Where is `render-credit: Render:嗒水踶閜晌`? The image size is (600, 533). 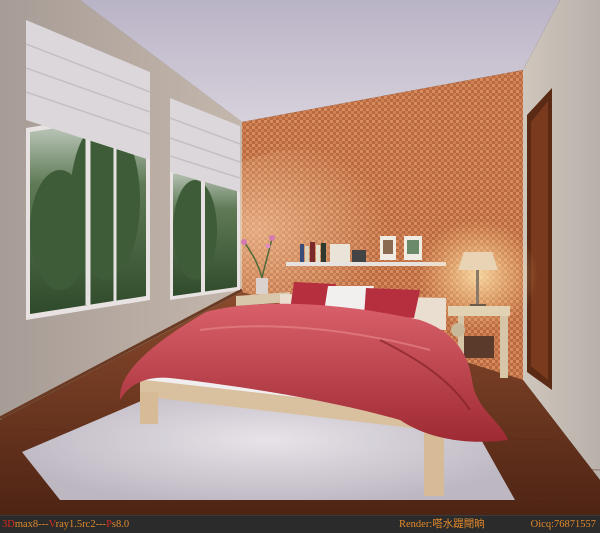
render-credit: Render:嗒水踶閜晌 is located at coordinates (442, 524).